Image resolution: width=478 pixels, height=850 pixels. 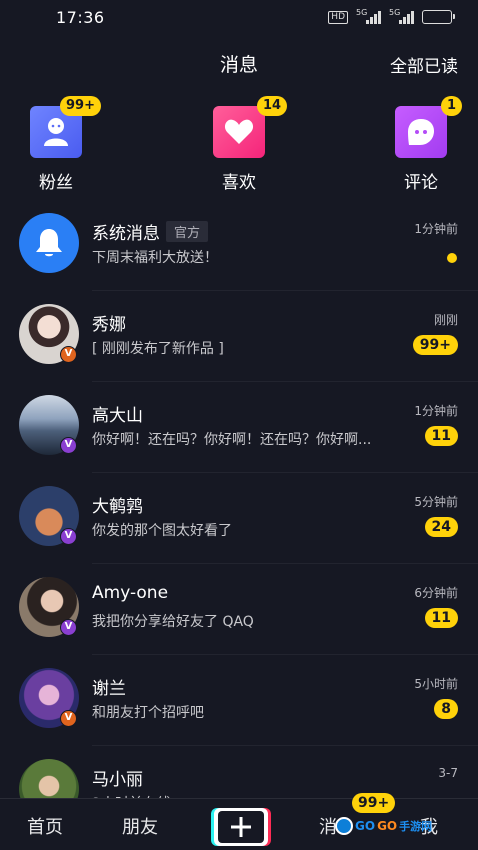 What do you see at coordinates (344, 826) in the screenshot?
I see `watermark-circle-icon` at bounding box center [344, 826].